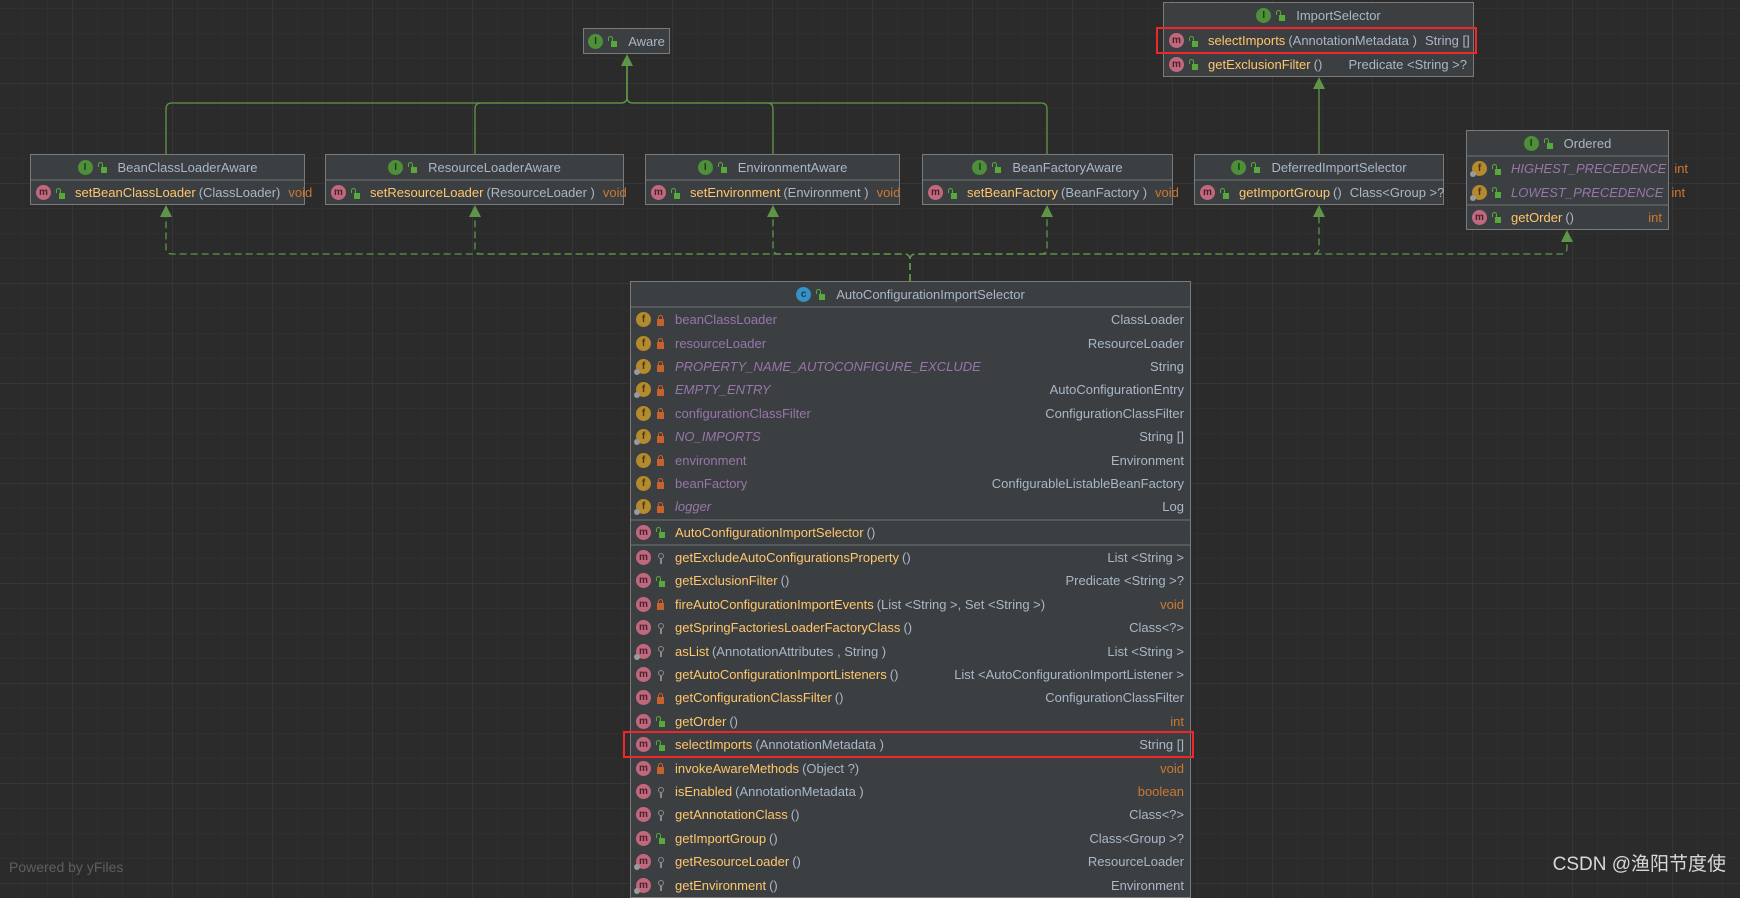 This screenshot has width=1740, height=898. What do you see at coordinates (910, 861) in the screenshot?
I see `method-row: m getResourceLoader() ResourceLoader` at bounding box center [910, 861].